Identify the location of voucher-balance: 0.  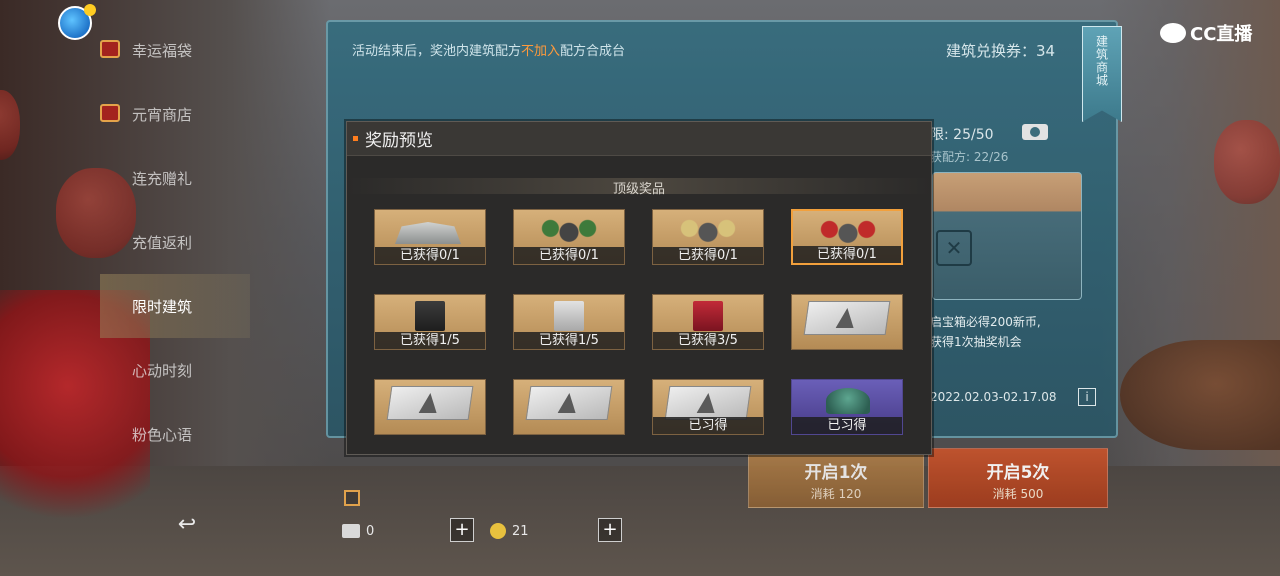
(358, 531).